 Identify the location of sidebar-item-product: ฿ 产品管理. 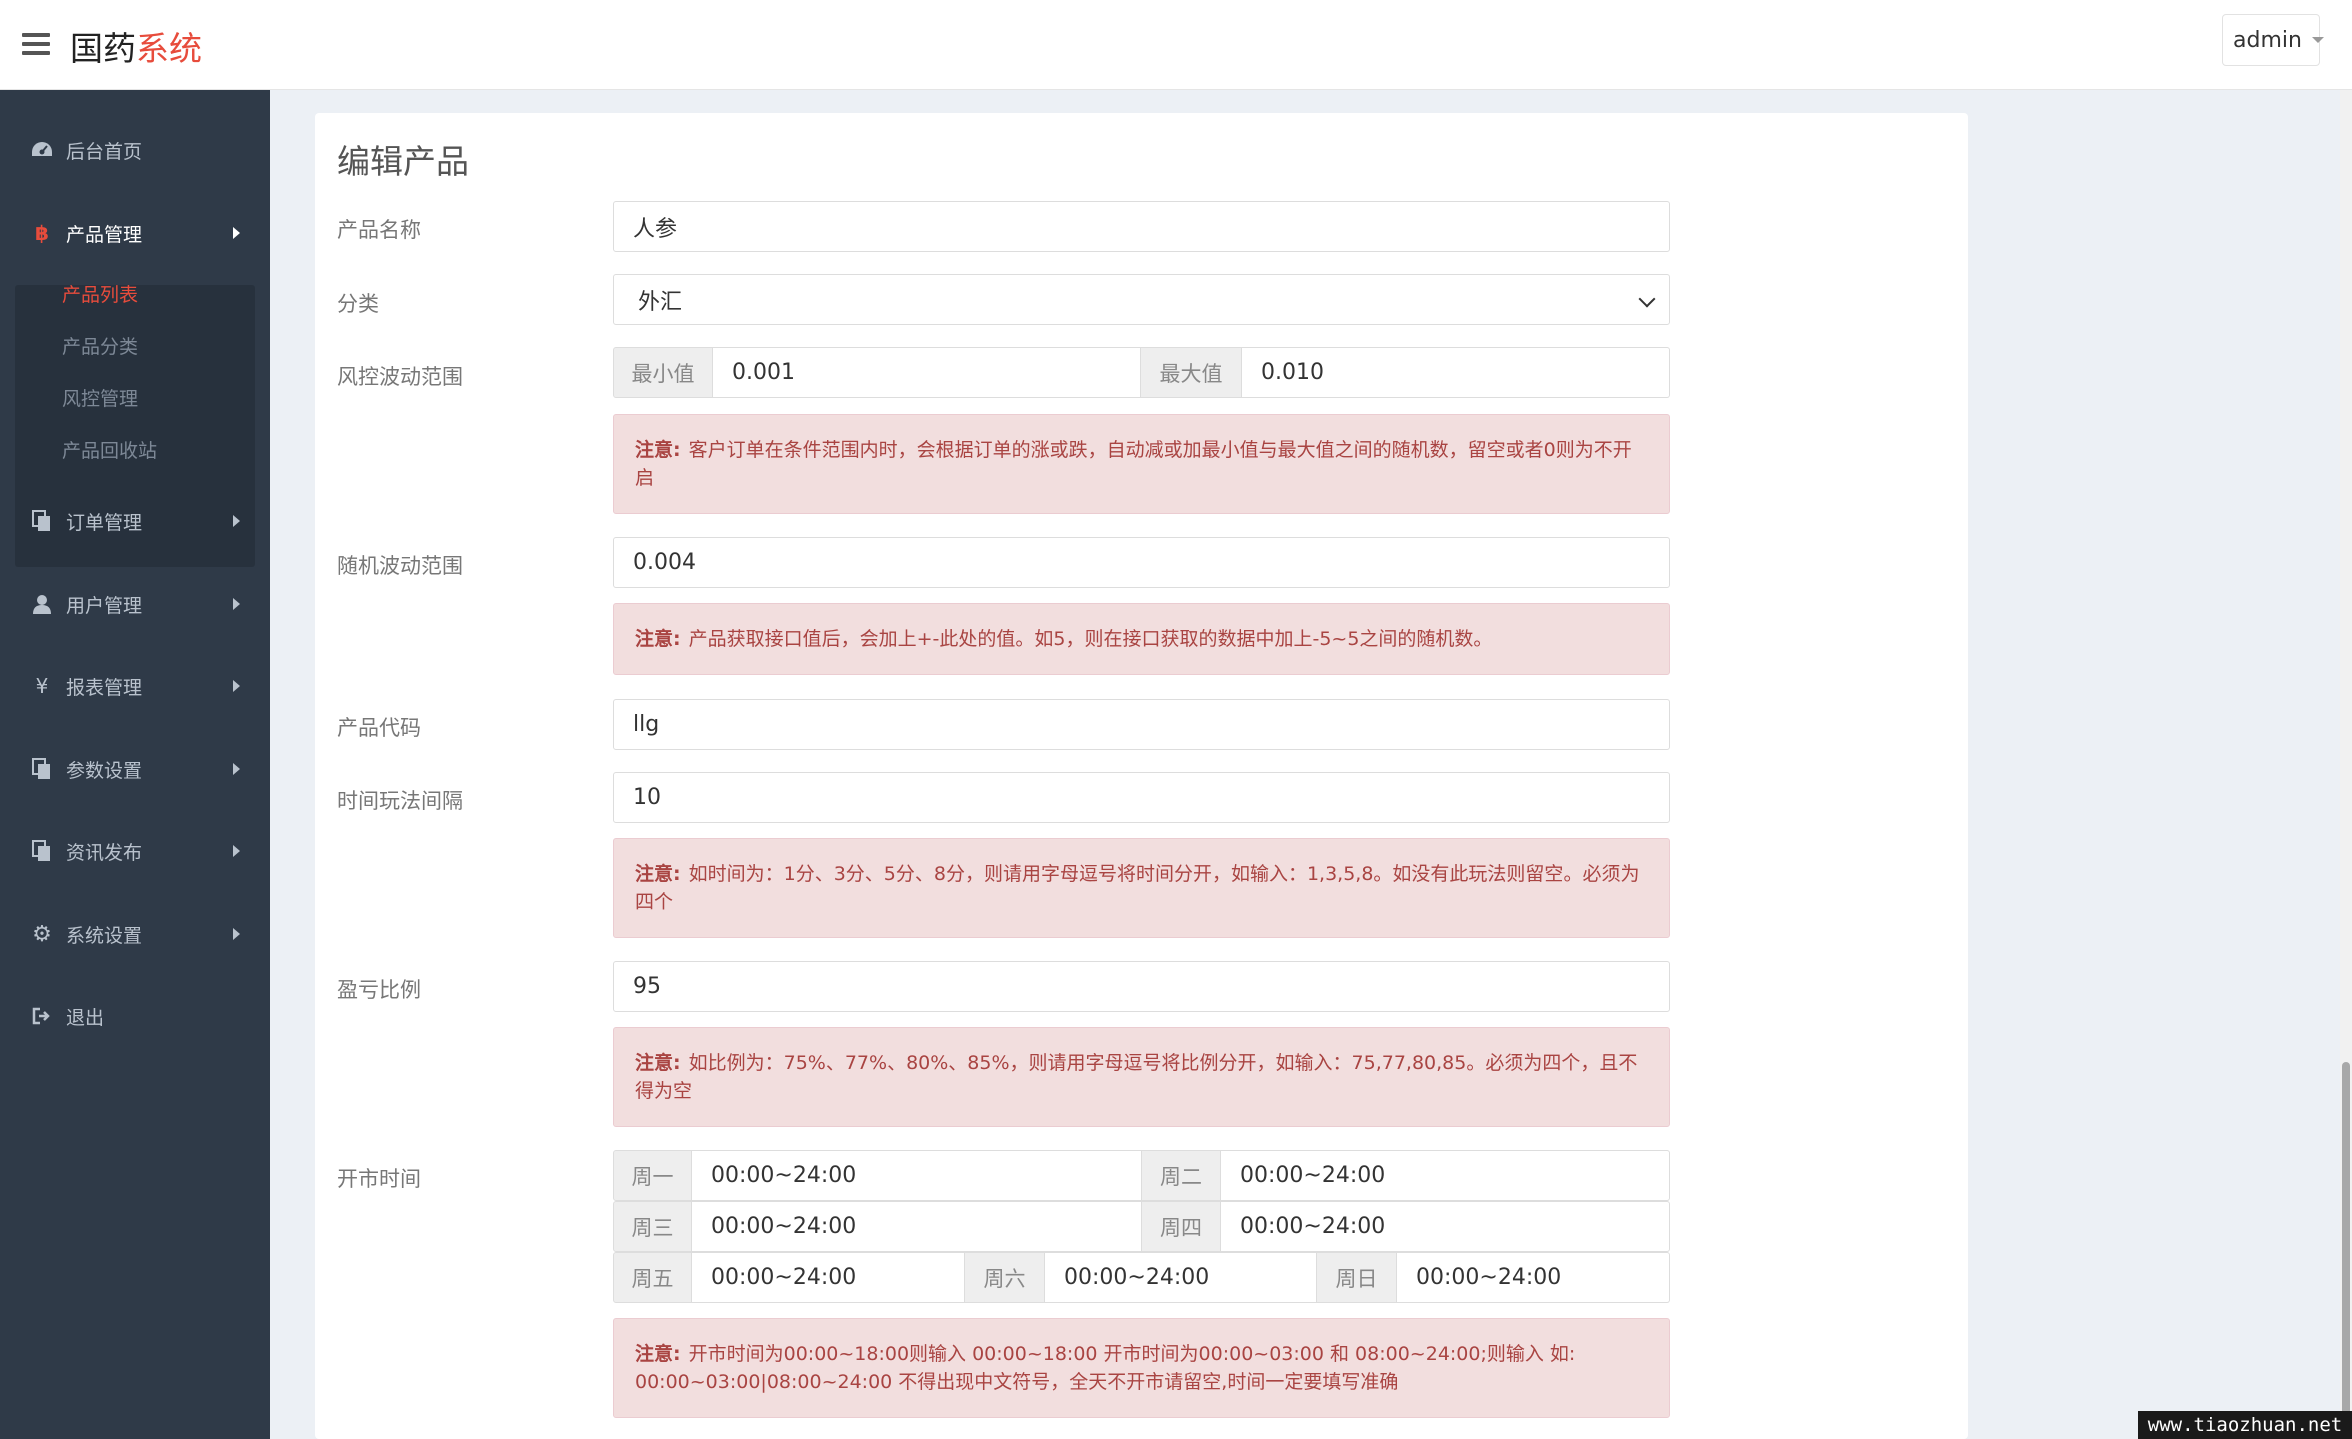
(135, 233).